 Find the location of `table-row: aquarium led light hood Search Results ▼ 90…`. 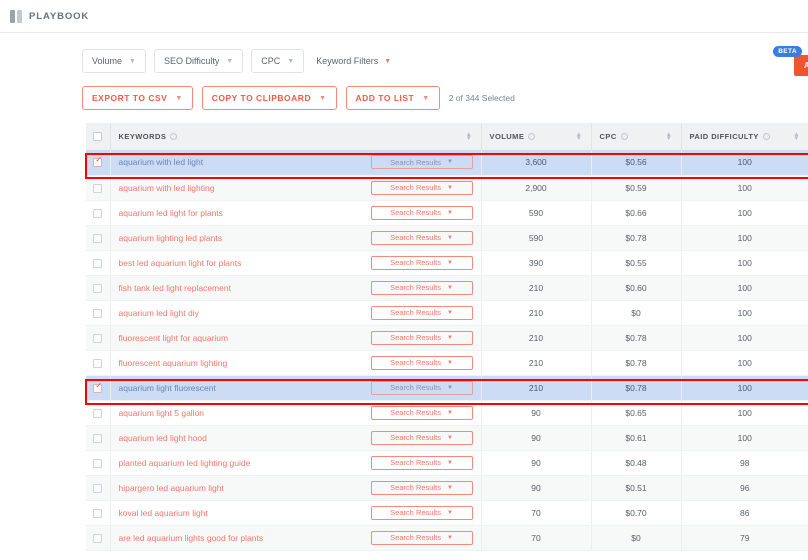

table-row: aquarium led light hood Search Results ▼ 90… is located at coordinates (447, 438).